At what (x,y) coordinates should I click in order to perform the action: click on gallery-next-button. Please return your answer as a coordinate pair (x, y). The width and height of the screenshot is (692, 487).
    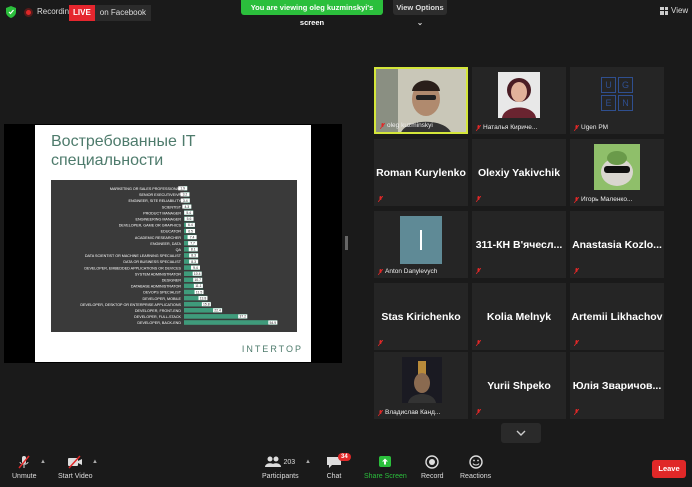
    Looking at the image, I should click on (521, 433).